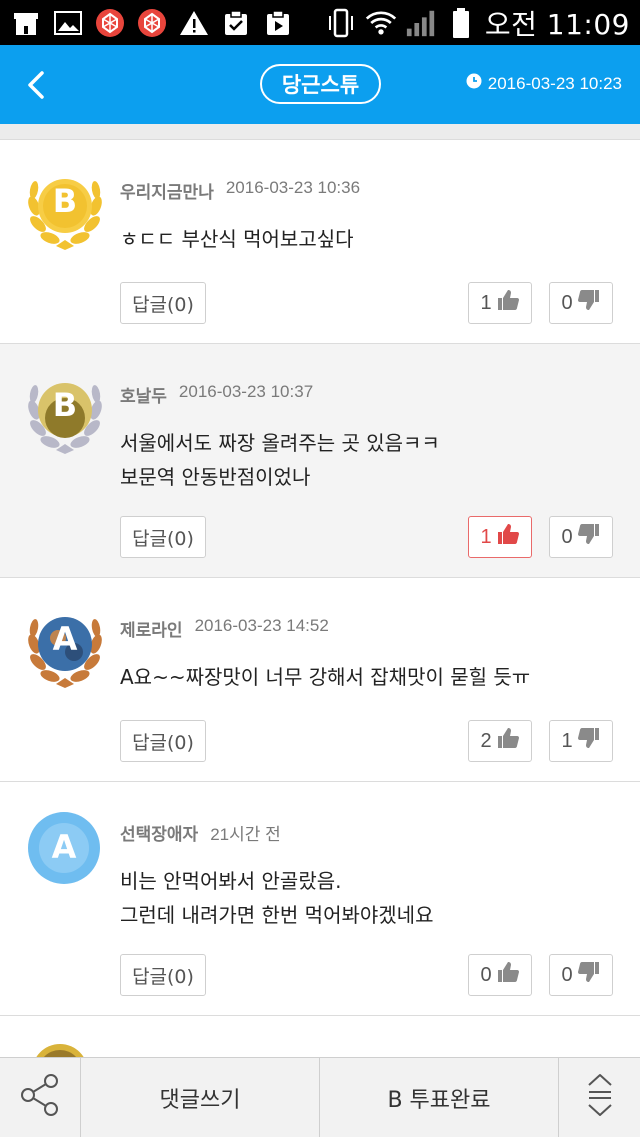 Image resolution: width=640 pixels, height=1137 pixels. I want to click on back-arrow-icon, so click(38, 85).